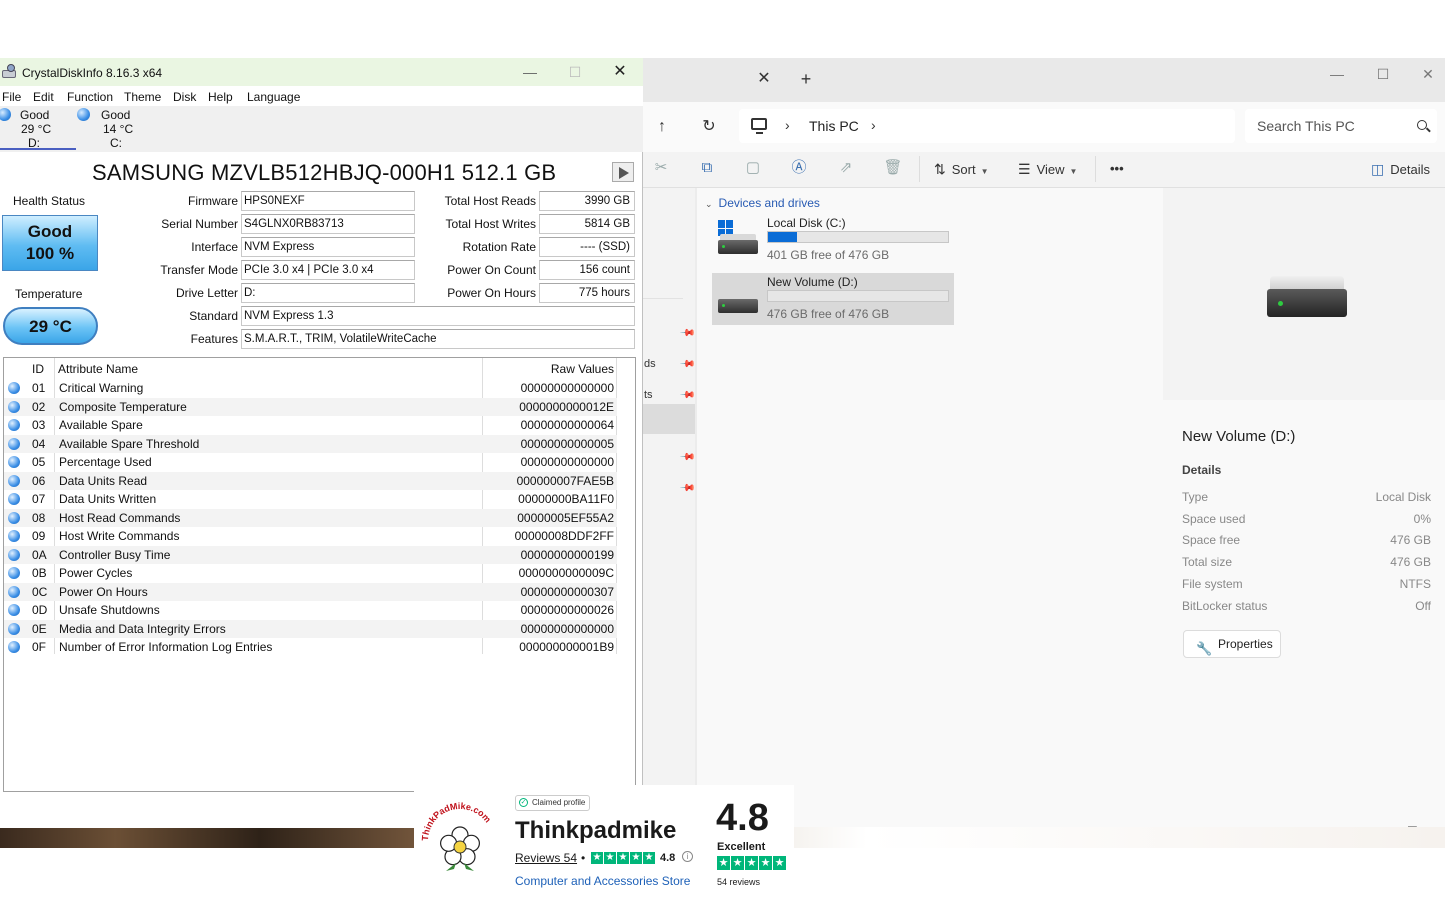 The height and width of the screenshot is (908, 1445). What do you see at coordinates (762, 203) in the screenshot?
I see `devices-group-header: ⌄ Devices and drives` at bounding box center [762, 203].